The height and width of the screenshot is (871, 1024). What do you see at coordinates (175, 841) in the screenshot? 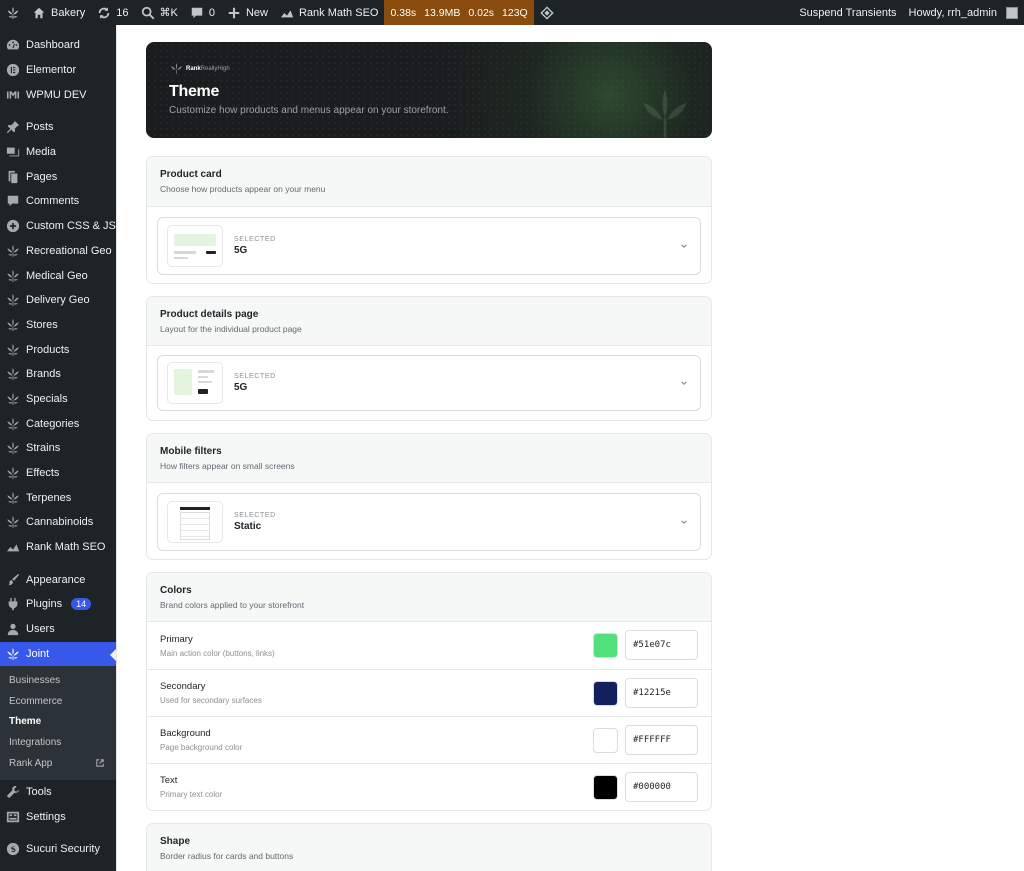
I see `section-title: Shape` at bounding box center [175, 841].